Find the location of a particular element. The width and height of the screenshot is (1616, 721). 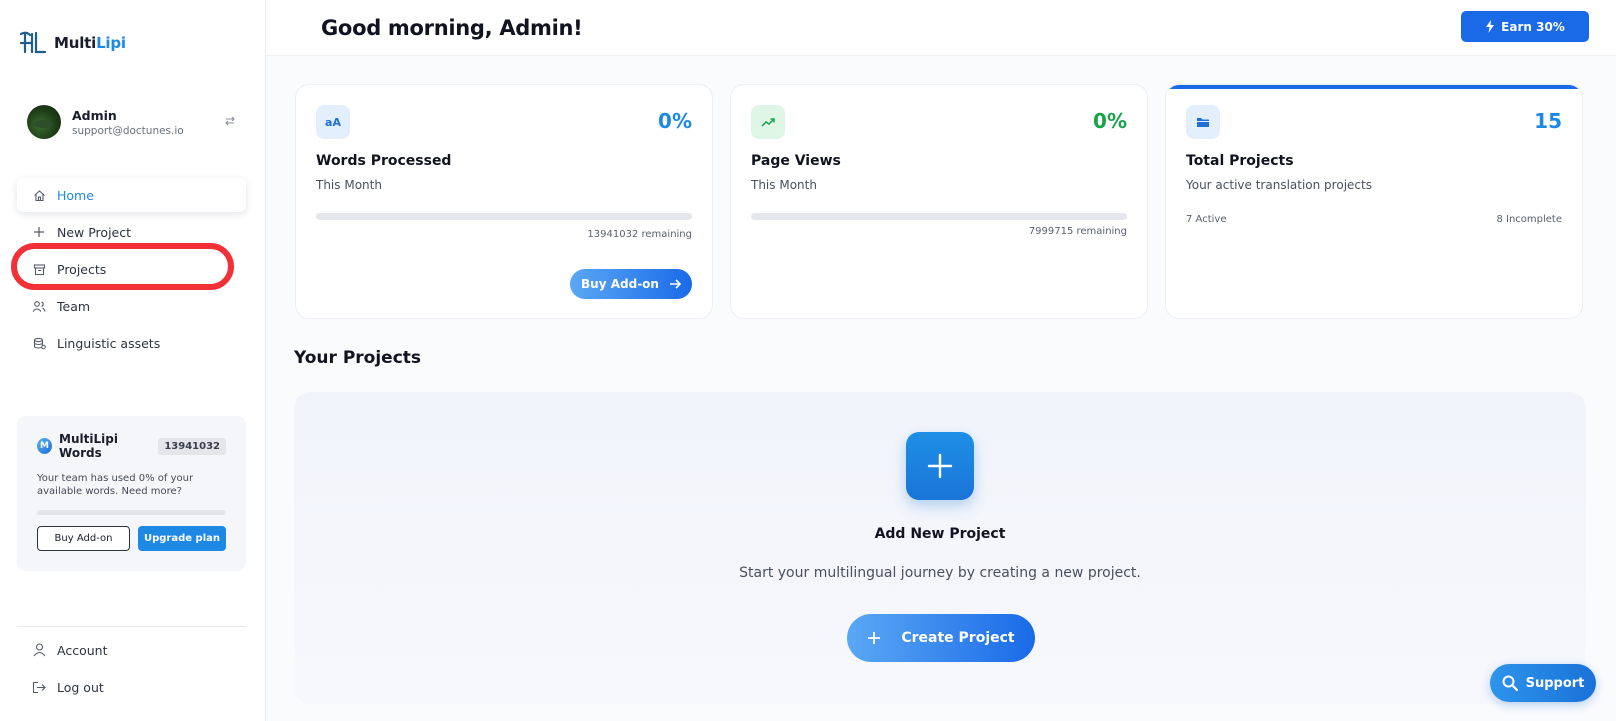

user-email: support@doctunes.io is located at coordinates (128, 130).